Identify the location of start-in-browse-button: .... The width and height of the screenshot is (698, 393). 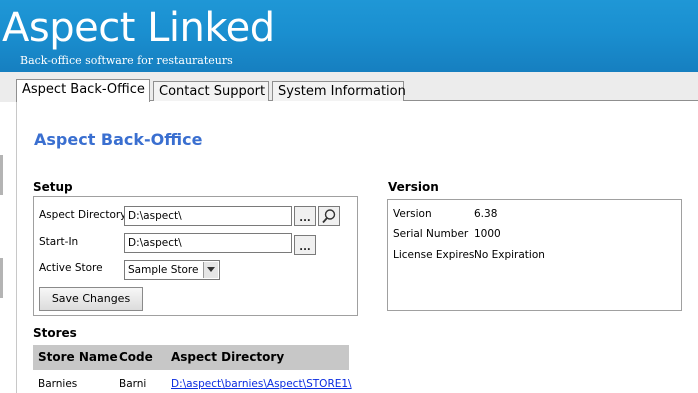
(305, 245).